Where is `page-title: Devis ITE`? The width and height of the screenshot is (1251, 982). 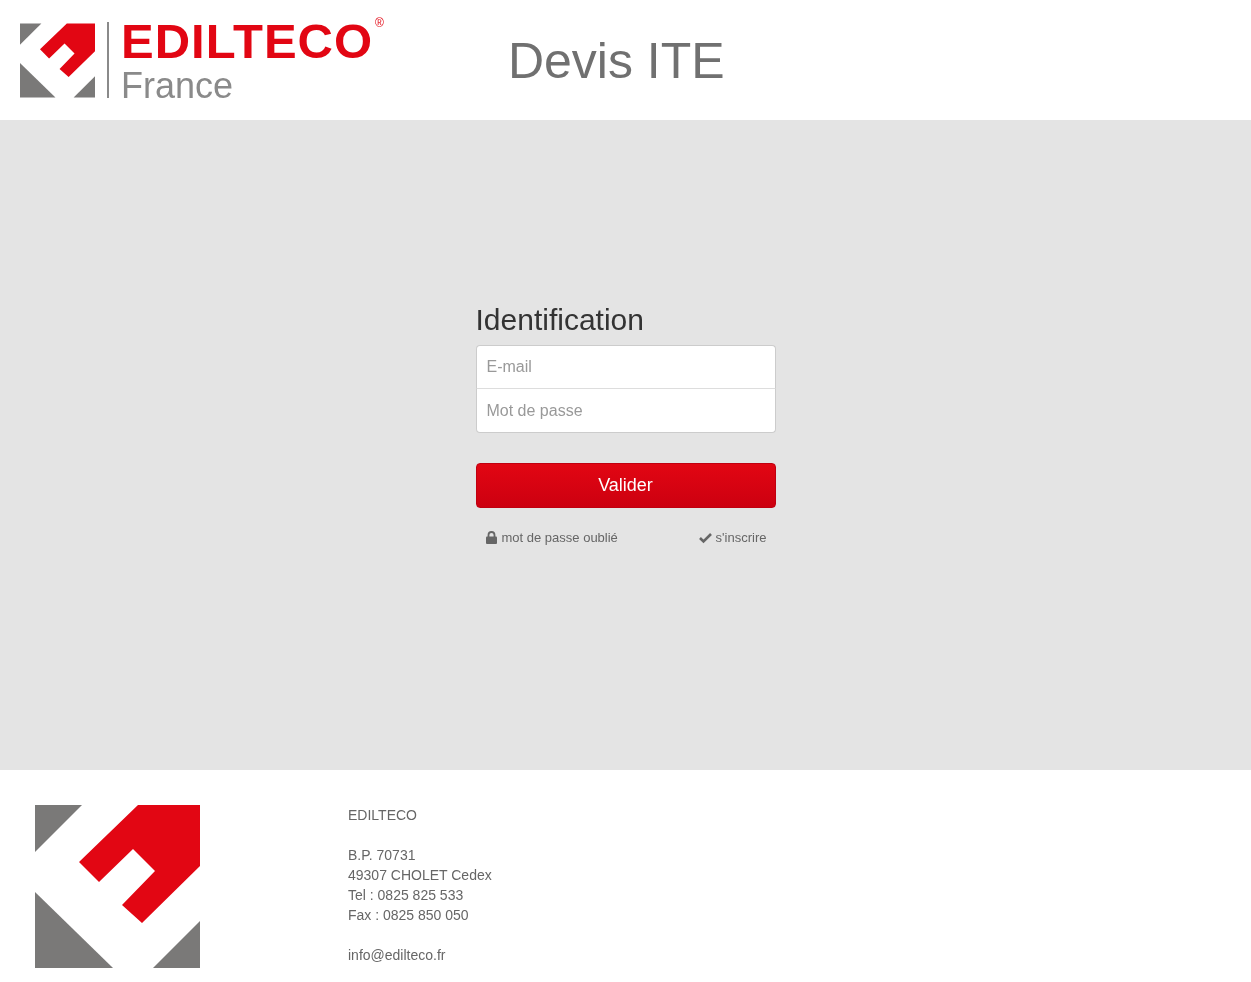
page-title: Devis ITE is located at coordinates (616, 61).